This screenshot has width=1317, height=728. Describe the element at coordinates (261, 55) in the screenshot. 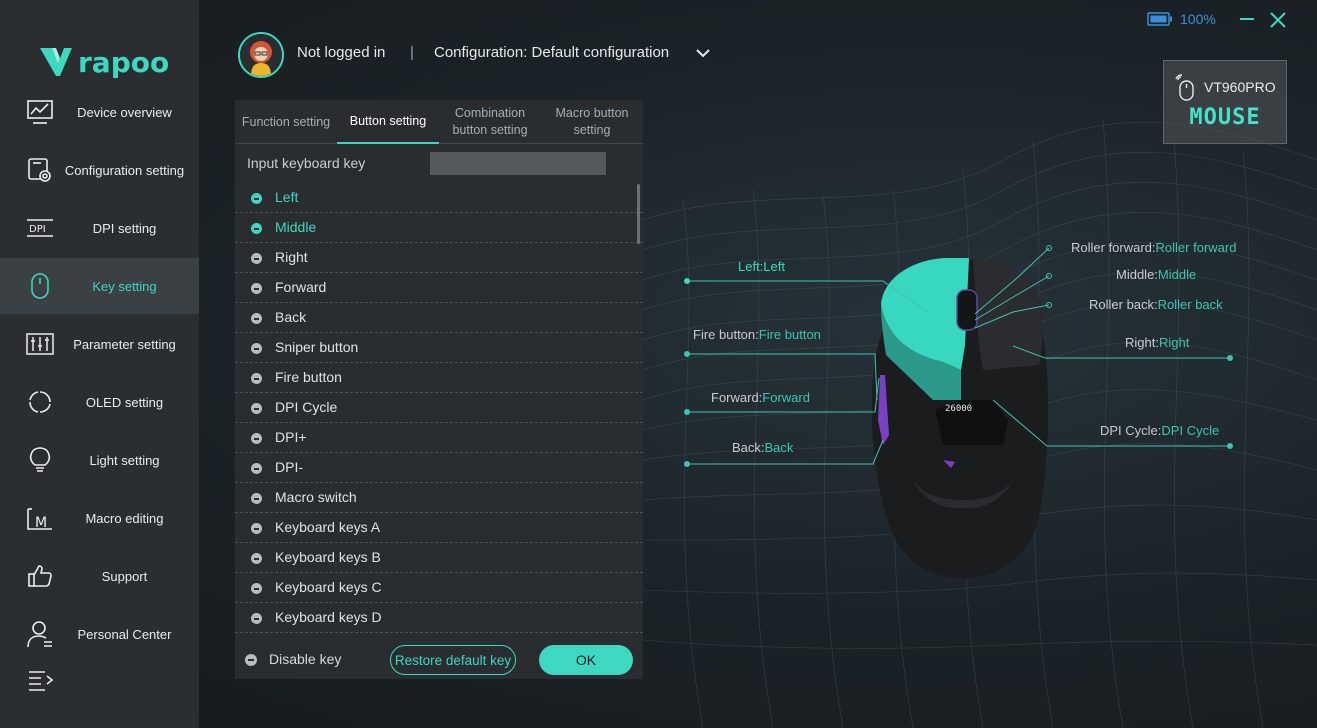

I see `avatar` at that location.